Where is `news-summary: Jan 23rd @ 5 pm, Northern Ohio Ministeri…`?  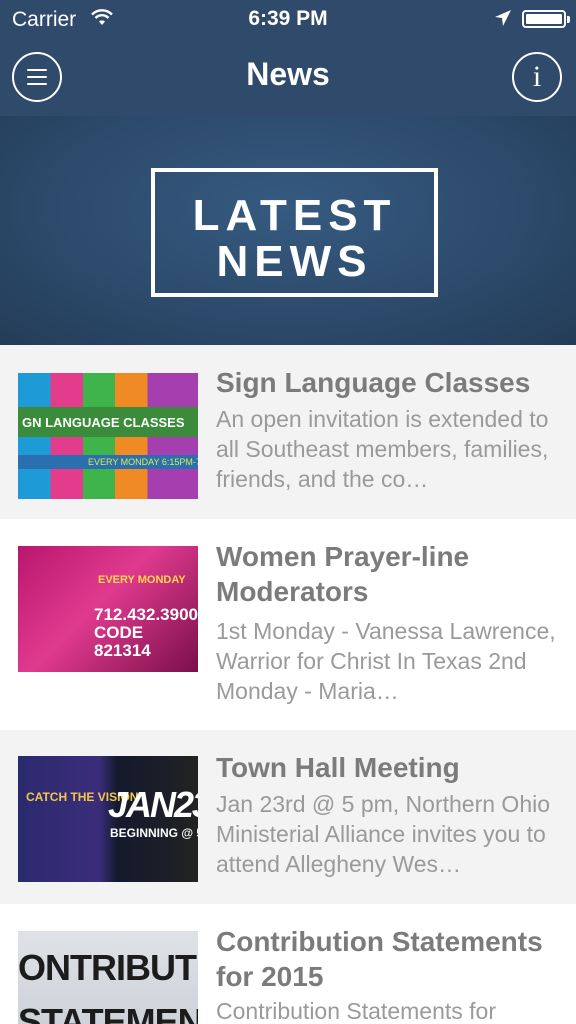 news-summary: Jan 23rd @ 5 pm, Northern Ohio Ministeri… is located at coordinates (383, 834).